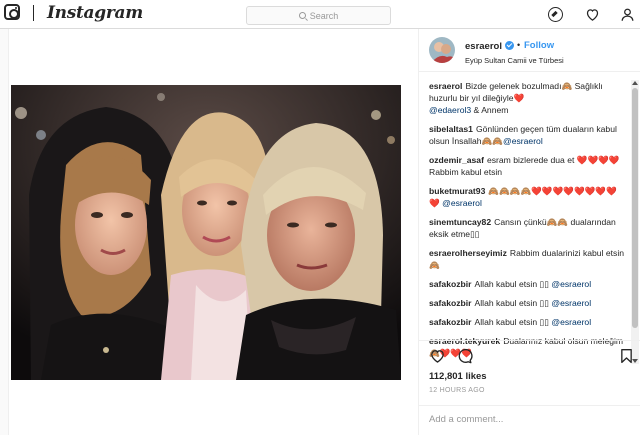  What do you see at coordinates (457, 191) in the screenshot?
I see `comment-username: buketmurat93` at bounding box center [457, 191].